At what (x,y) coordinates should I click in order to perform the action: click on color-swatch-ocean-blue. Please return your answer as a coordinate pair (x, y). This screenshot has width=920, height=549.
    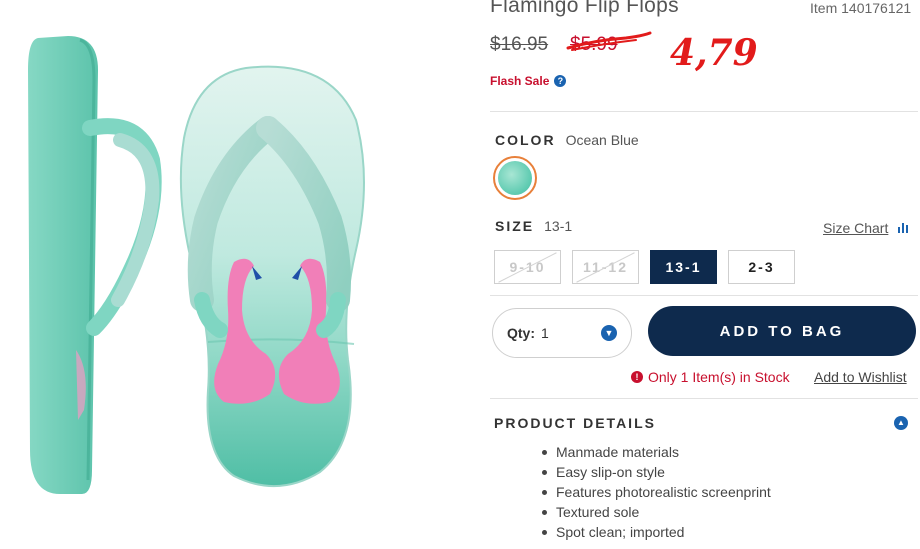
    Looking at the image, I should click on (515, 178).